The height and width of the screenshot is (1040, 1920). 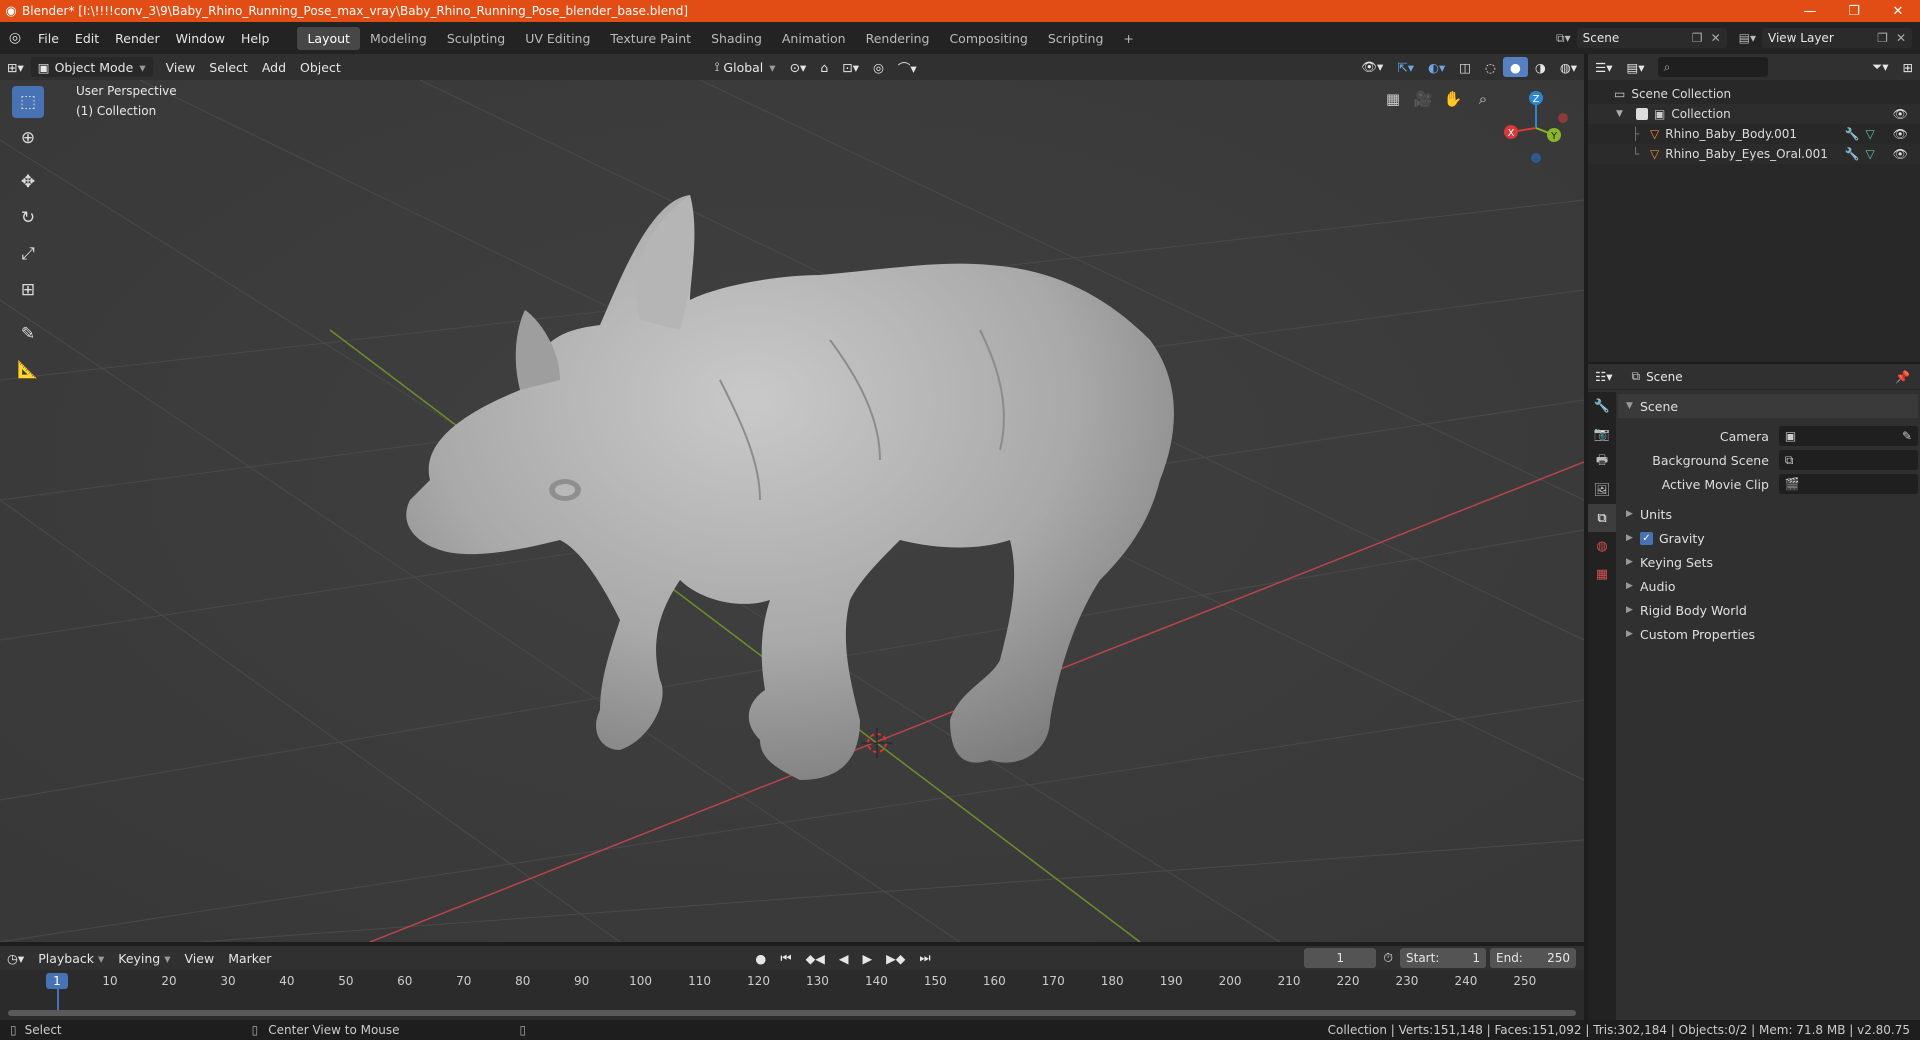 What do you see at coordinates (557, 38) in the screenshot?
I see `tab-uv-editing: UV Editing` at bounding box center [557, 38].